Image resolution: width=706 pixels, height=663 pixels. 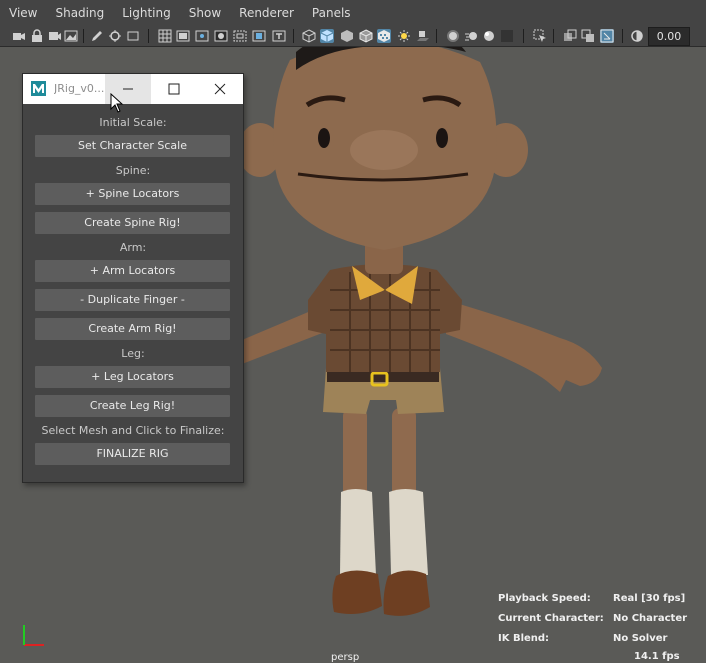 What do you see at coordinates (453, 36) in the screenshot?
I see `ambient-occlusion-icon` at bounding box center [453, 36].